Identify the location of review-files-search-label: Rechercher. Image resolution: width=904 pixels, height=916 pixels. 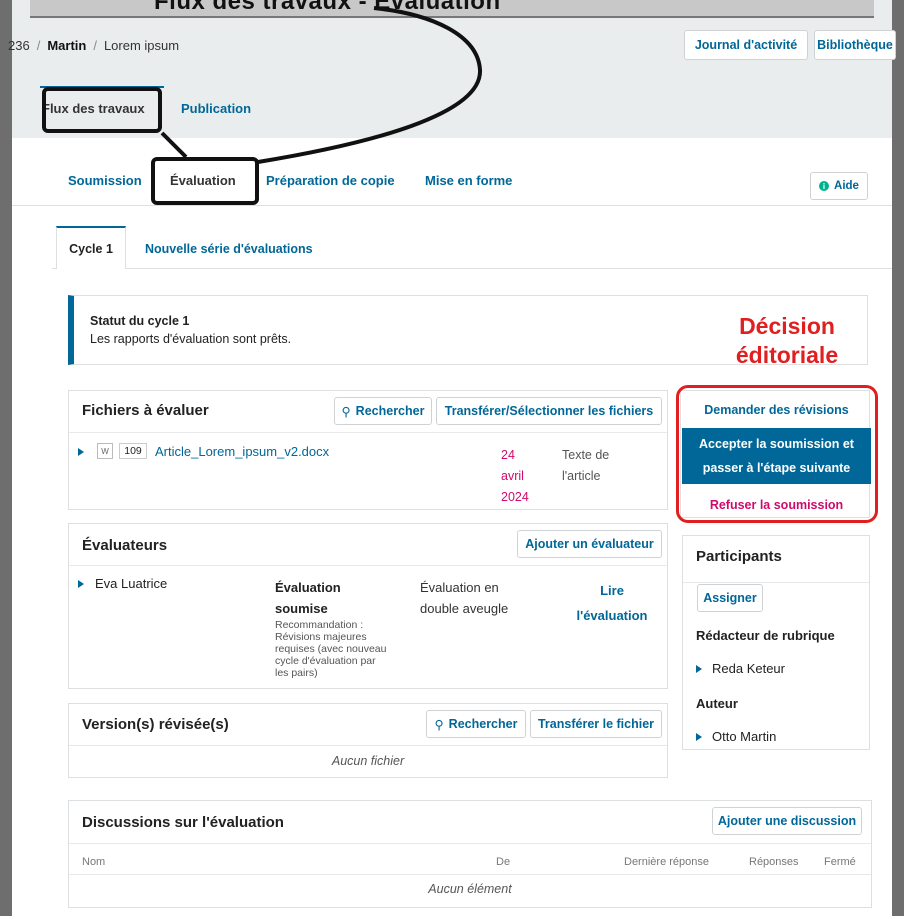
(390, 411).